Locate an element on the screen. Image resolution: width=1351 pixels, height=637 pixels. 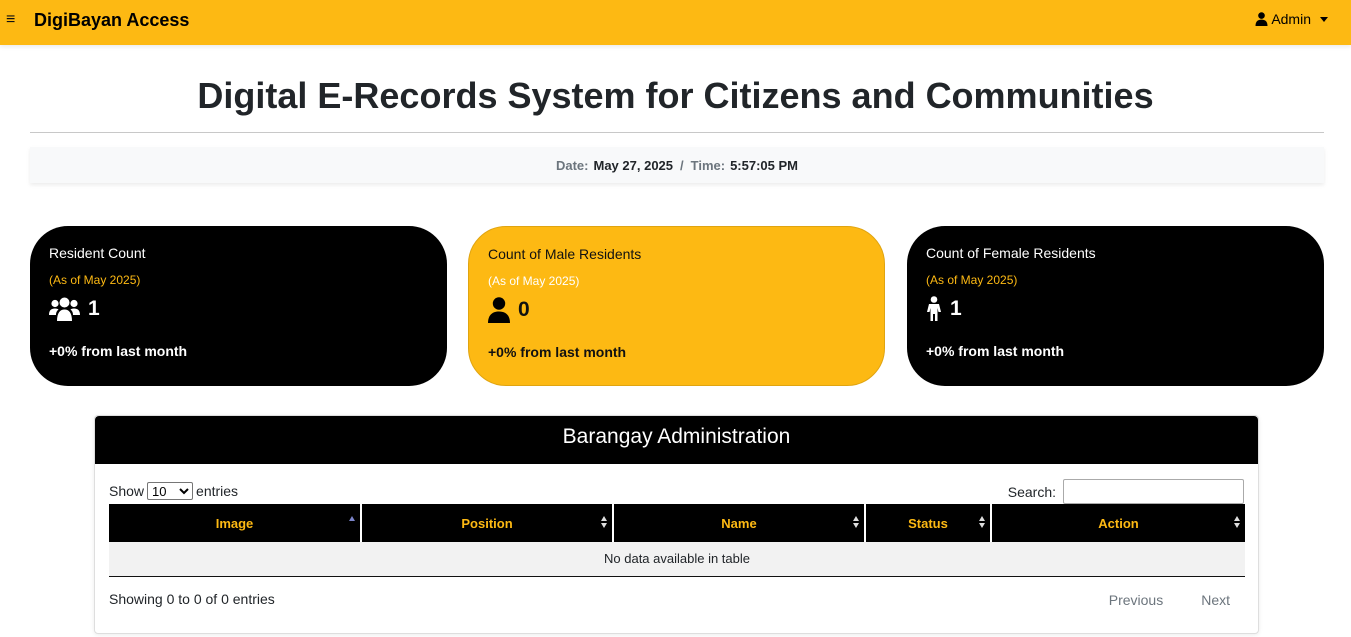
empty-table-message: No data available in table is located at coordinates (677, 559).